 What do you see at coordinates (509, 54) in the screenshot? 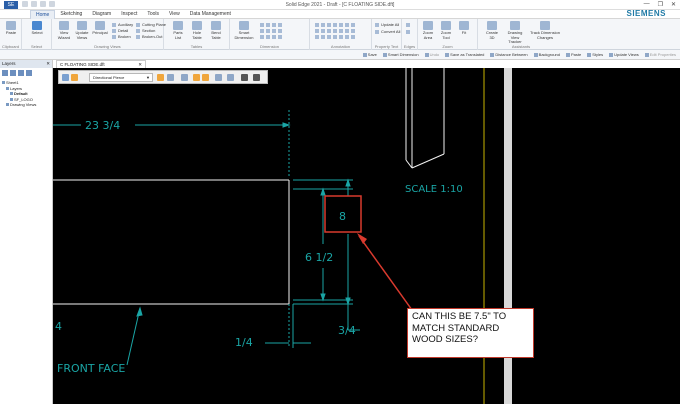
I see `cmd-distance-between: Distance Between` at bounding box center [509, 54].